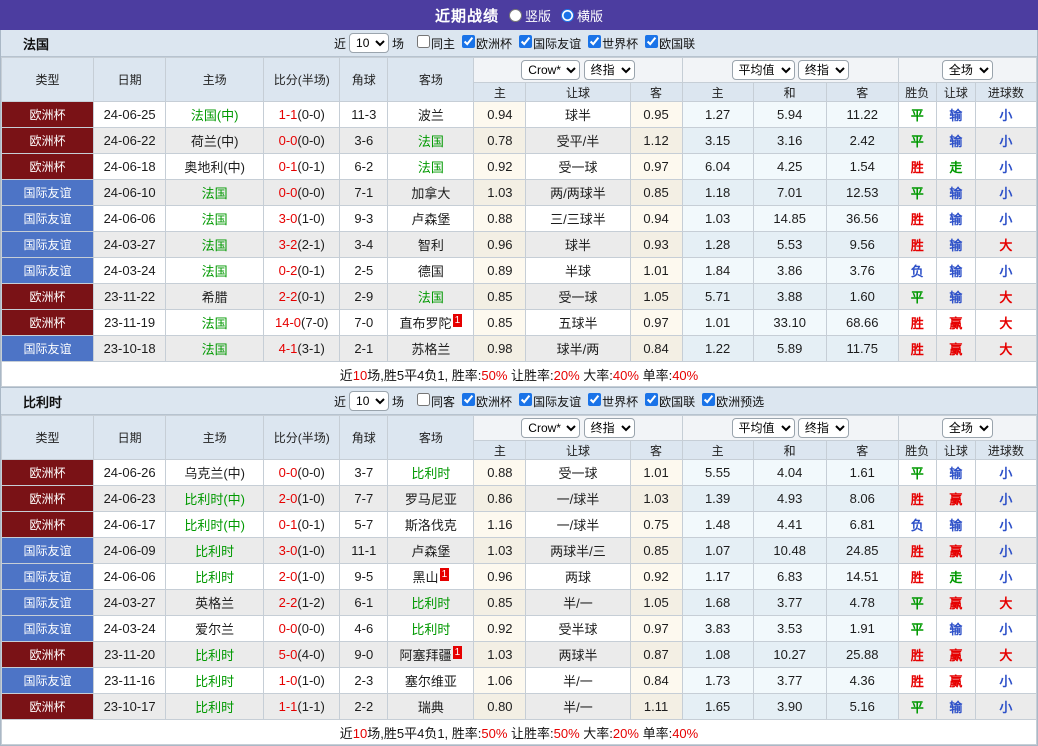 The image size is (1038, 746). What do you see at coordinates (862, 706) in the screenshot?
I see `avg-odds-away: 5.16` at bounding box center [862, 706].